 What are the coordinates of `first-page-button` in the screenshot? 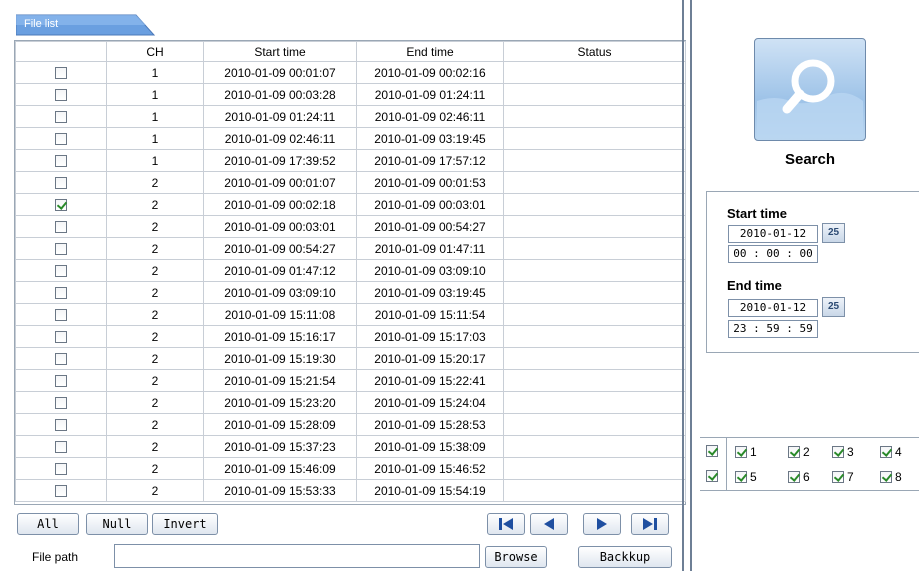 It's located at (506, 524).